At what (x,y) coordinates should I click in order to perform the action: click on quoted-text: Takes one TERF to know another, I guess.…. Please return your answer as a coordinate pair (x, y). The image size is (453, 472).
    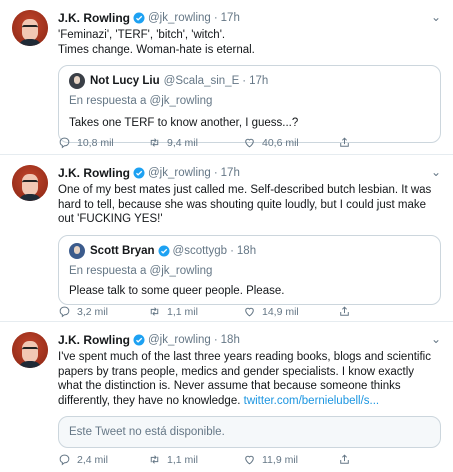
    Looking at the image, I should click on (184, 123).